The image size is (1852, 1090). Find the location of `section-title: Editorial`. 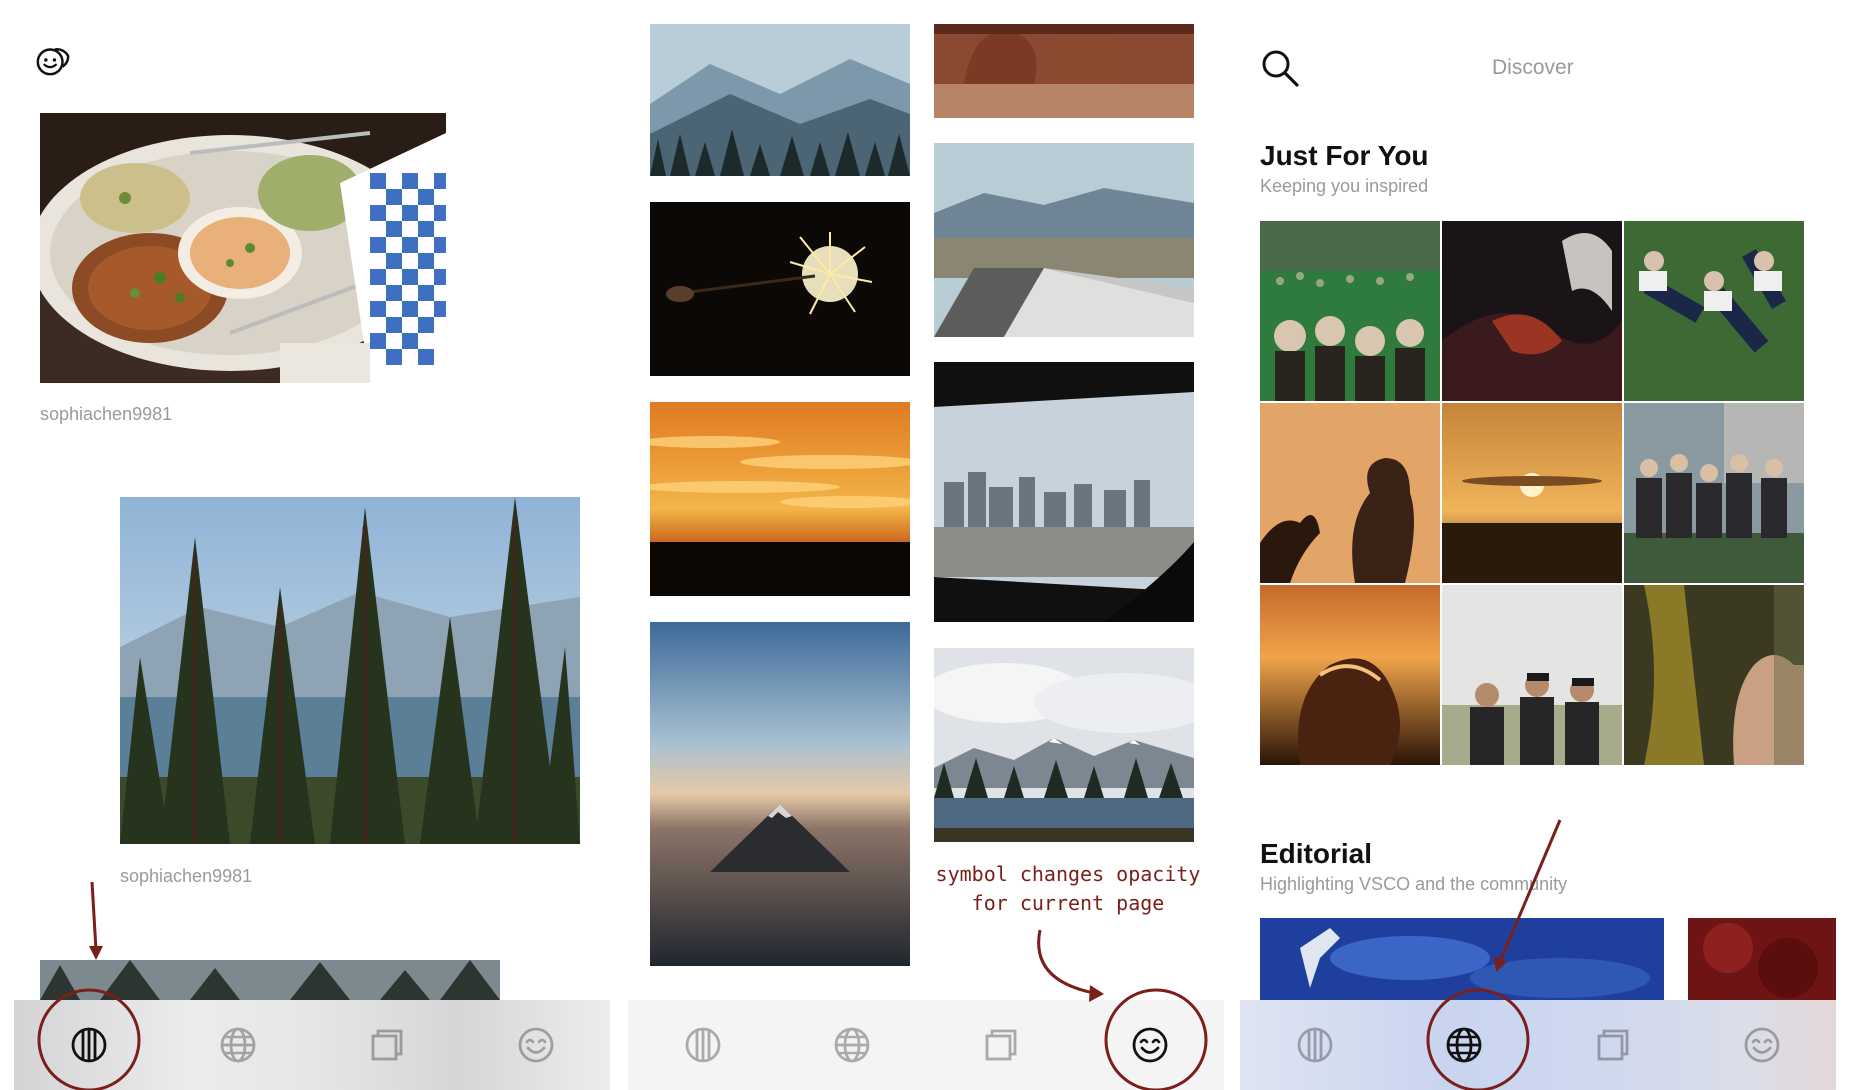

section-title: Editorial is located at coordinates (1316, 853).